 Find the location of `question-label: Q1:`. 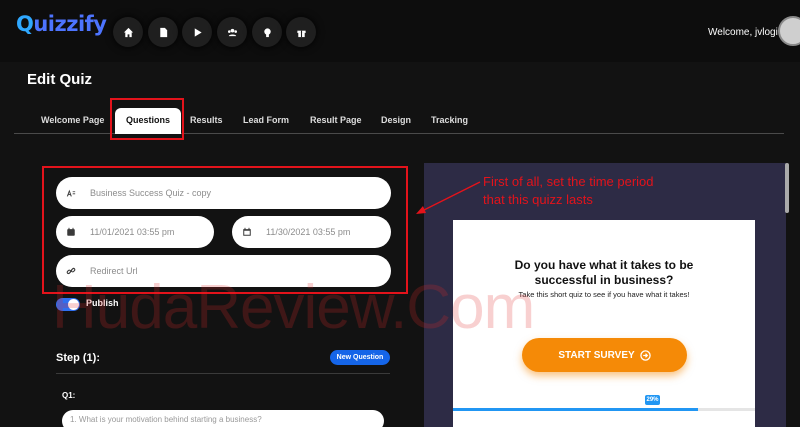

question-label: Q1: is located at coordinates (69, 395).